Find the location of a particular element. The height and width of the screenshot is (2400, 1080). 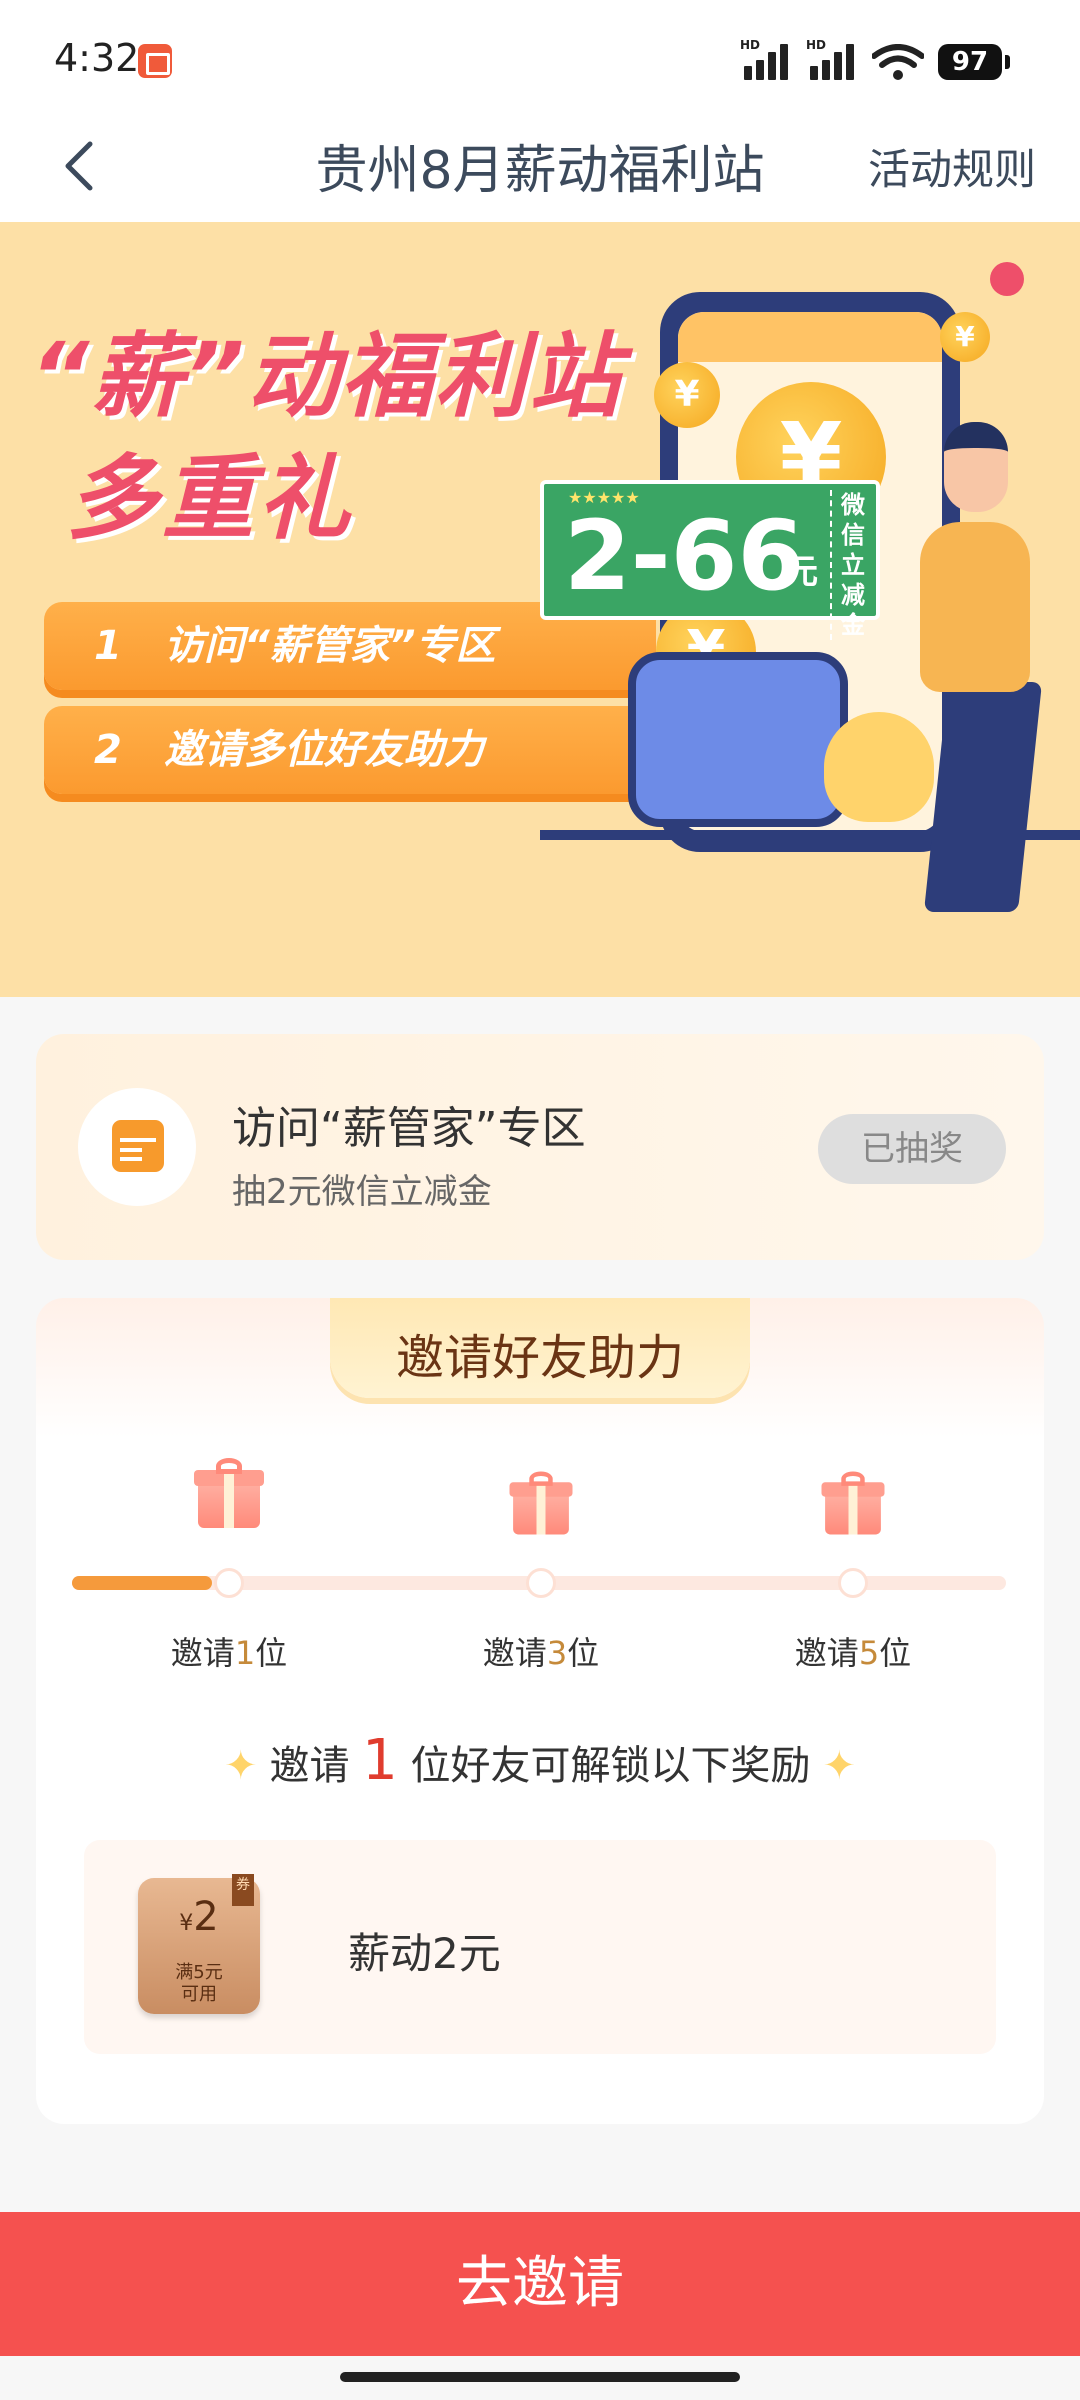

milestone-label-5: 邀请5位 is located at coordinates (853, 1651).